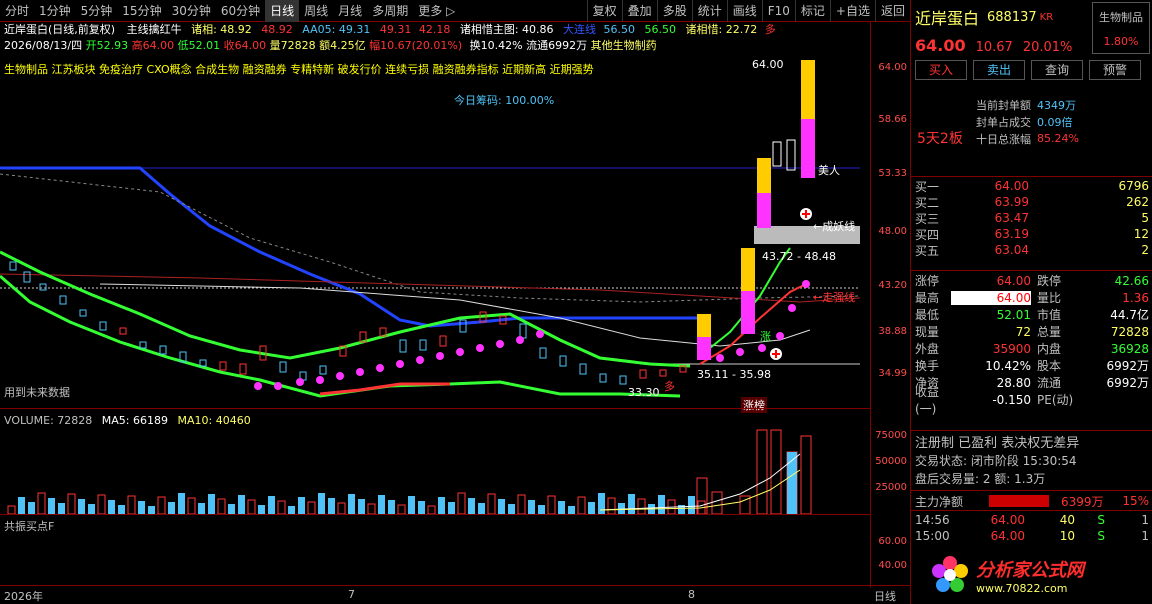  What do you see at coordinates (892, 11) in the screenshot?
I see `toolbar-action-8: 返回` at bounding box center [892, 11].